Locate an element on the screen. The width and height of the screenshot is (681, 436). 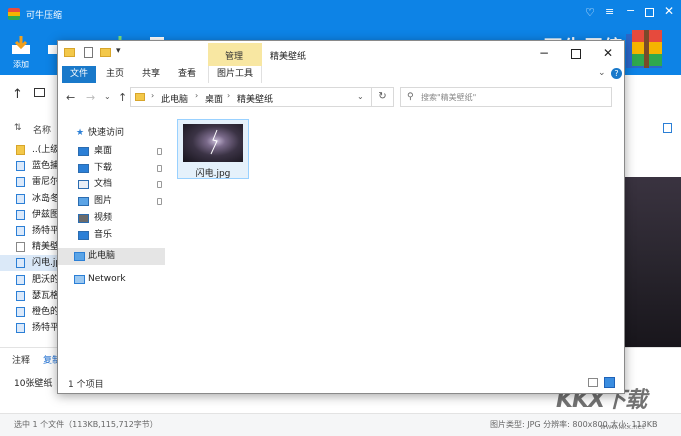
address-bar: › 此电脑 › 桌面 › 精美壁纸 ⌄ is located at coordinates (251, 97).